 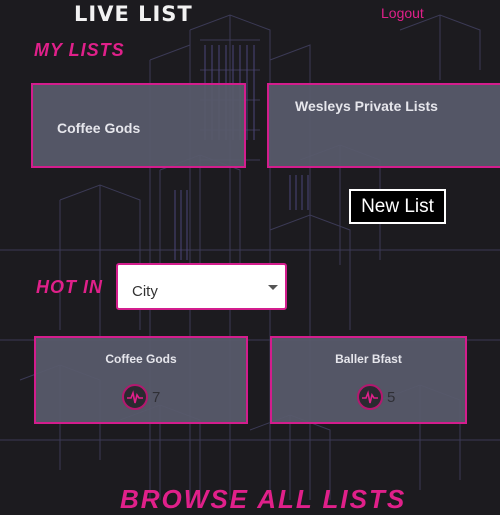 What do you see at coordinates (133, 14) in the screenshot?
I see `app-logo: LIVE LIST` at bounding box center [133, 14].